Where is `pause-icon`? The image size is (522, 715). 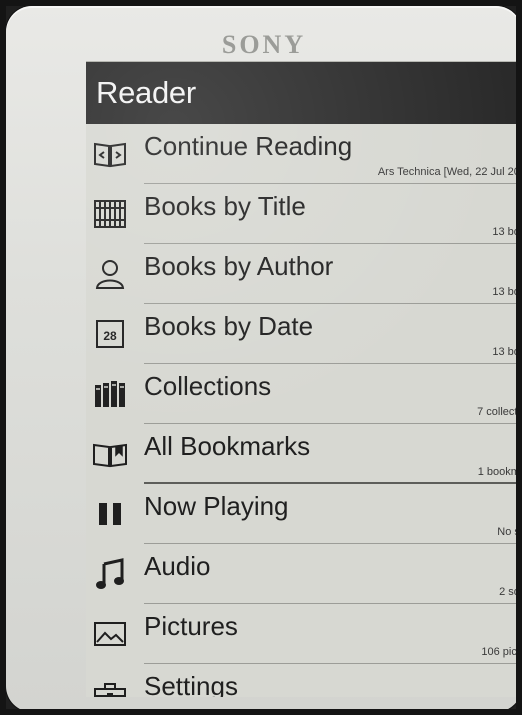
pause-icon is located at coordinates (110, 514).